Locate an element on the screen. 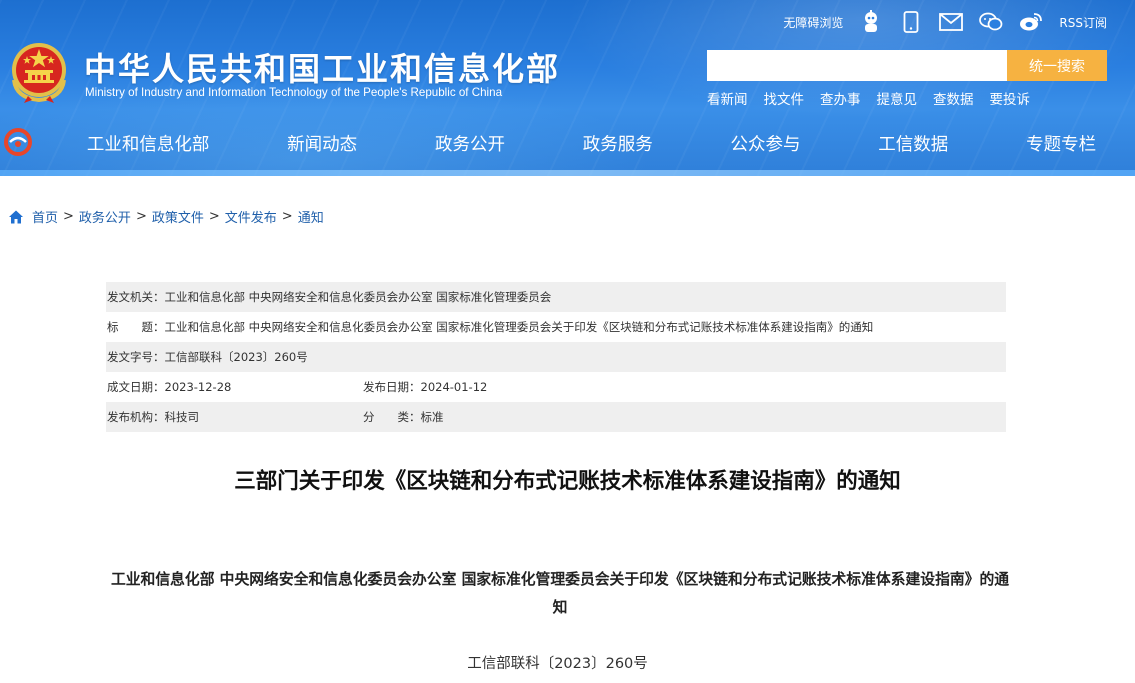 The width and height of the screenshot is (1135, 683). breadcrumb-file-release: 文件发布 is located at coordinates (251, 216).